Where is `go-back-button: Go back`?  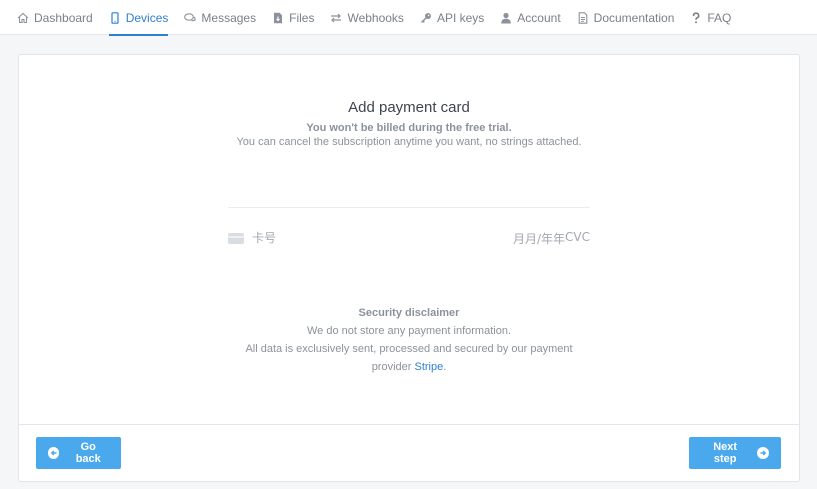 go-back-button: Go back is located at coordinates (78, 453).